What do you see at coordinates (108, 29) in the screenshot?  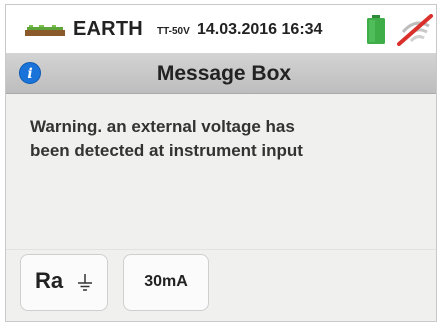 I see `mode-label: EARTH` at bounding box center [108, 29].